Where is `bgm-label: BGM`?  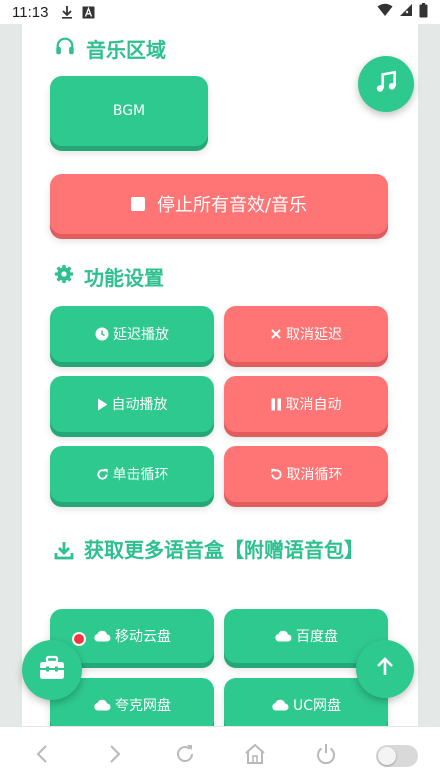
bgm-label: BGM is located at coordinates (129, 111).